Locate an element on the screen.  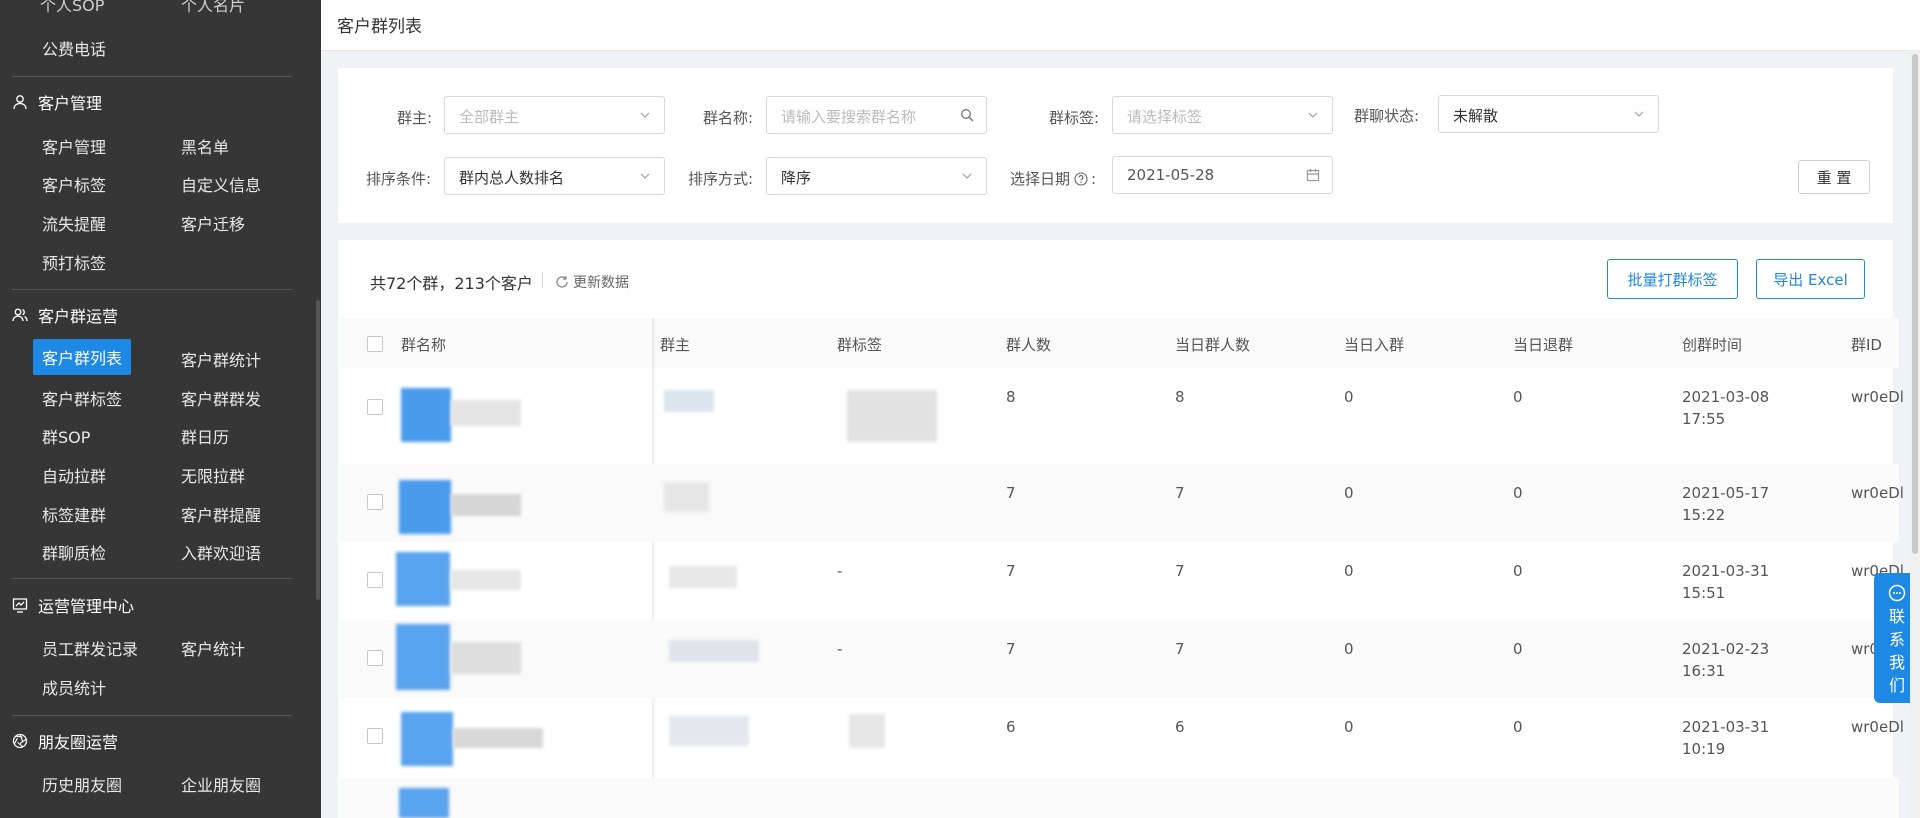
sidebar-item-staff-broadcast-log: 员工群发记录 is located at coordinates (90, 648).